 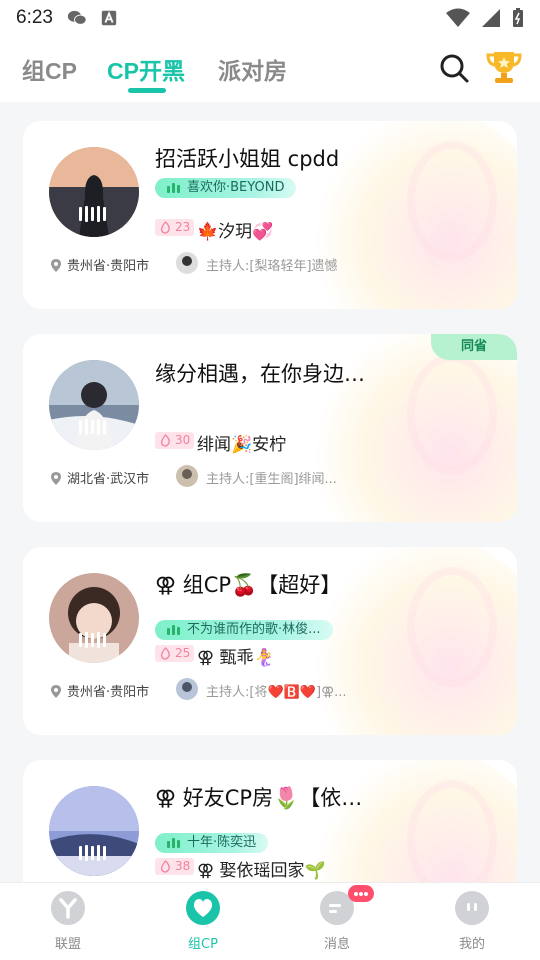 I want to click on same-province-badge: 同省, so click(x=474, y=347).